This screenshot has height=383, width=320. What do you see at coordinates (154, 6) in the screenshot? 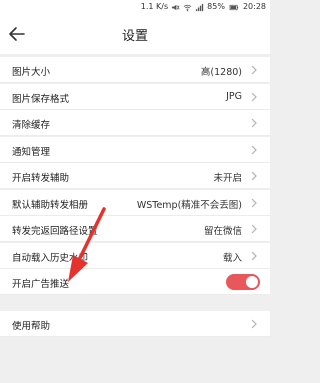
I see `network-speed: 1.1 K/s` at bounding box center [154, 6].